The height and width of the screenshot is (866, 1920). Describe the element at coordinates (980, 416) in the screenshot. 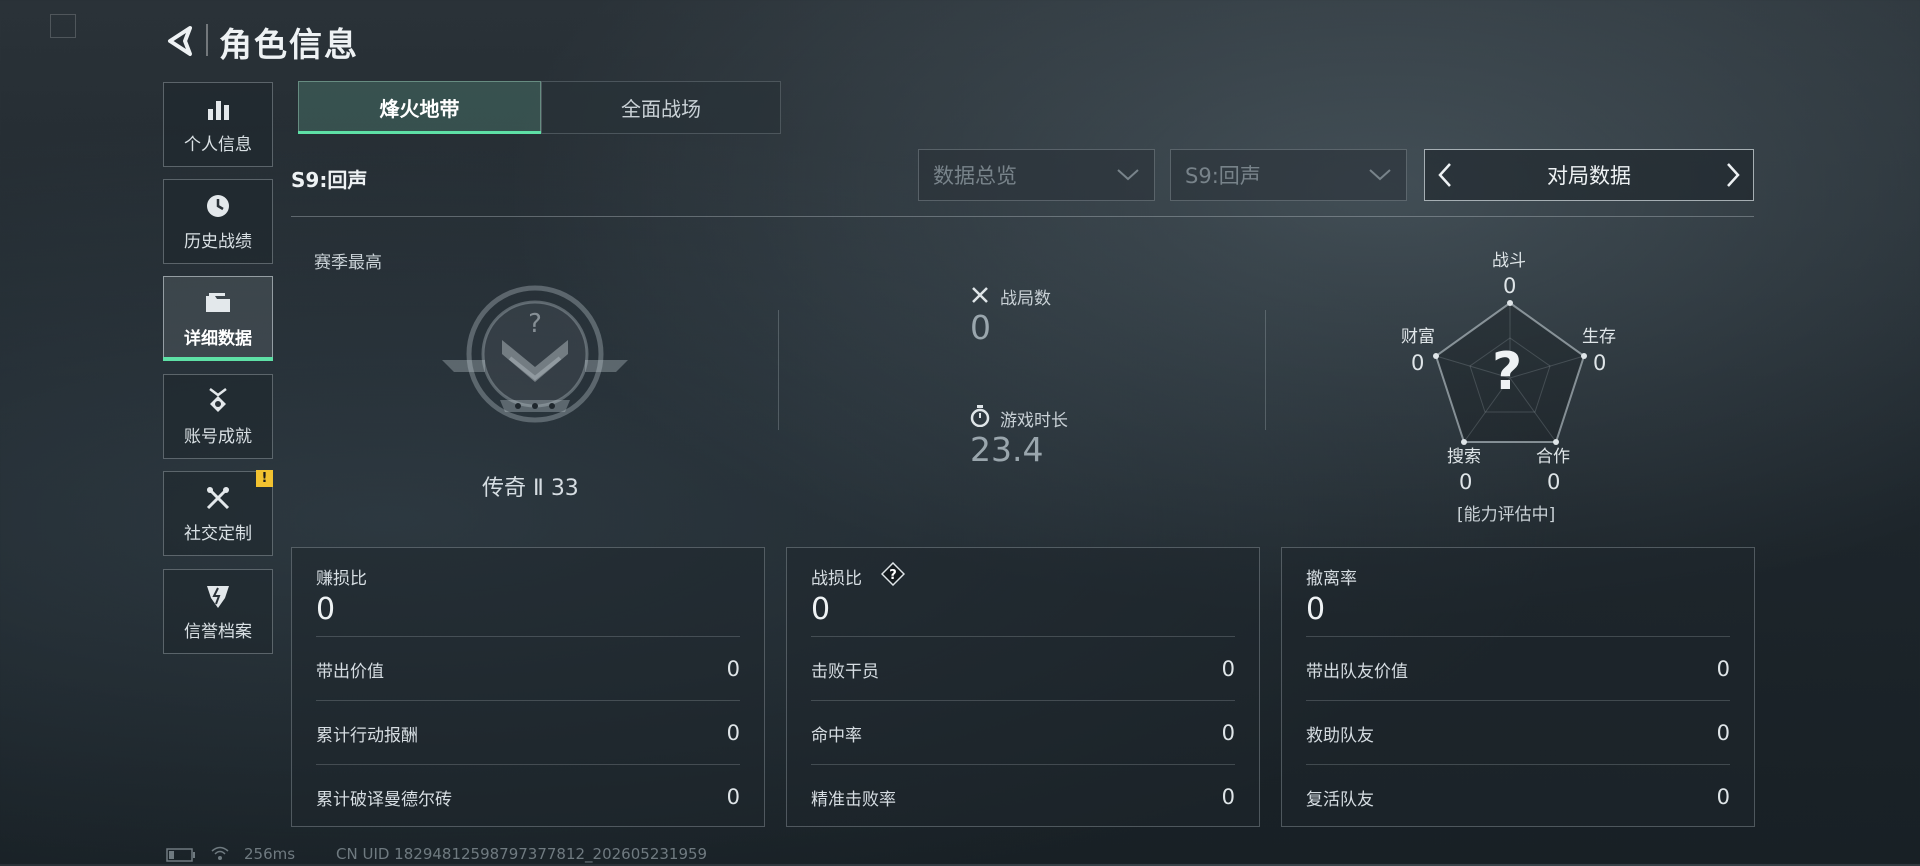

I see `timer-icon` at that location.